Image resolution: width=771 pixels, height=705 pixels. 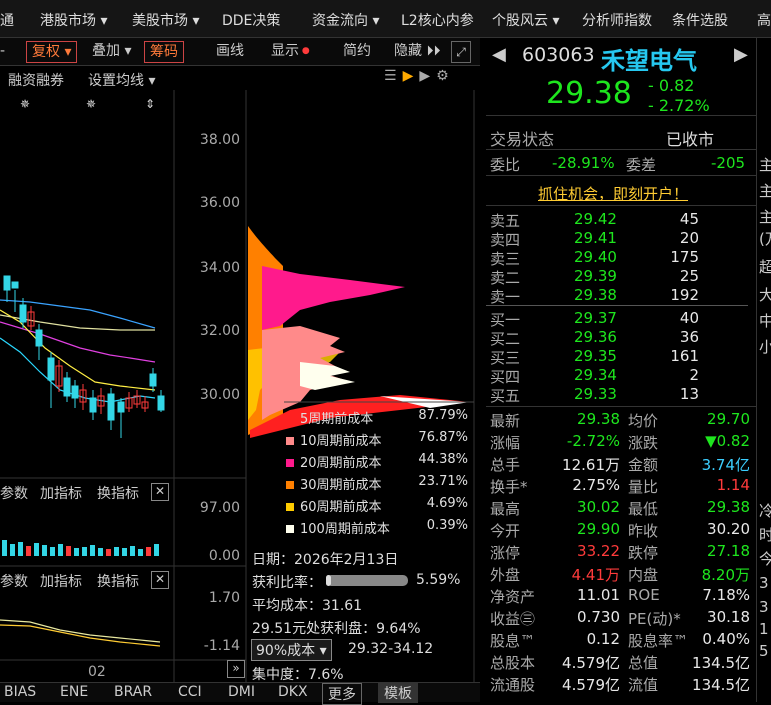 What do you see at coordinates (595, 238) in the screenshot?
I see `book-price: 29.41` at bounding box center [595, 238].